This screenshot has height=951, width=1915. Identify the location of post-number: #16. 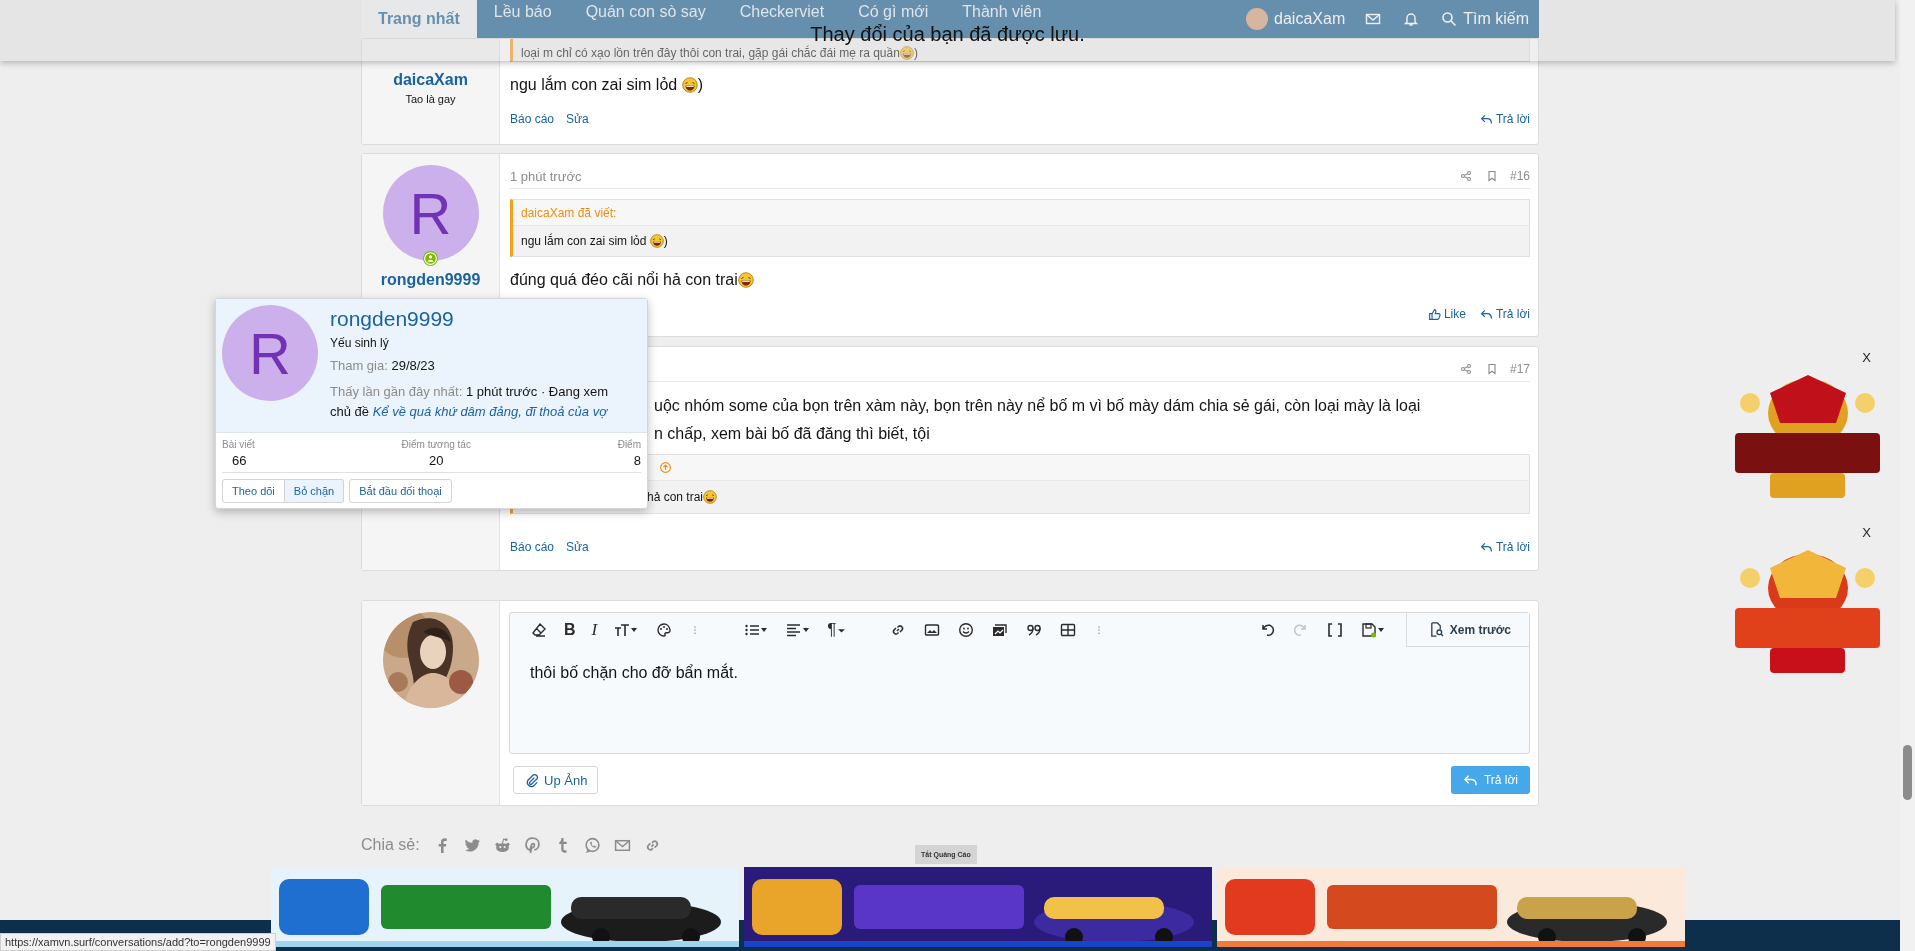
(1519, 176).